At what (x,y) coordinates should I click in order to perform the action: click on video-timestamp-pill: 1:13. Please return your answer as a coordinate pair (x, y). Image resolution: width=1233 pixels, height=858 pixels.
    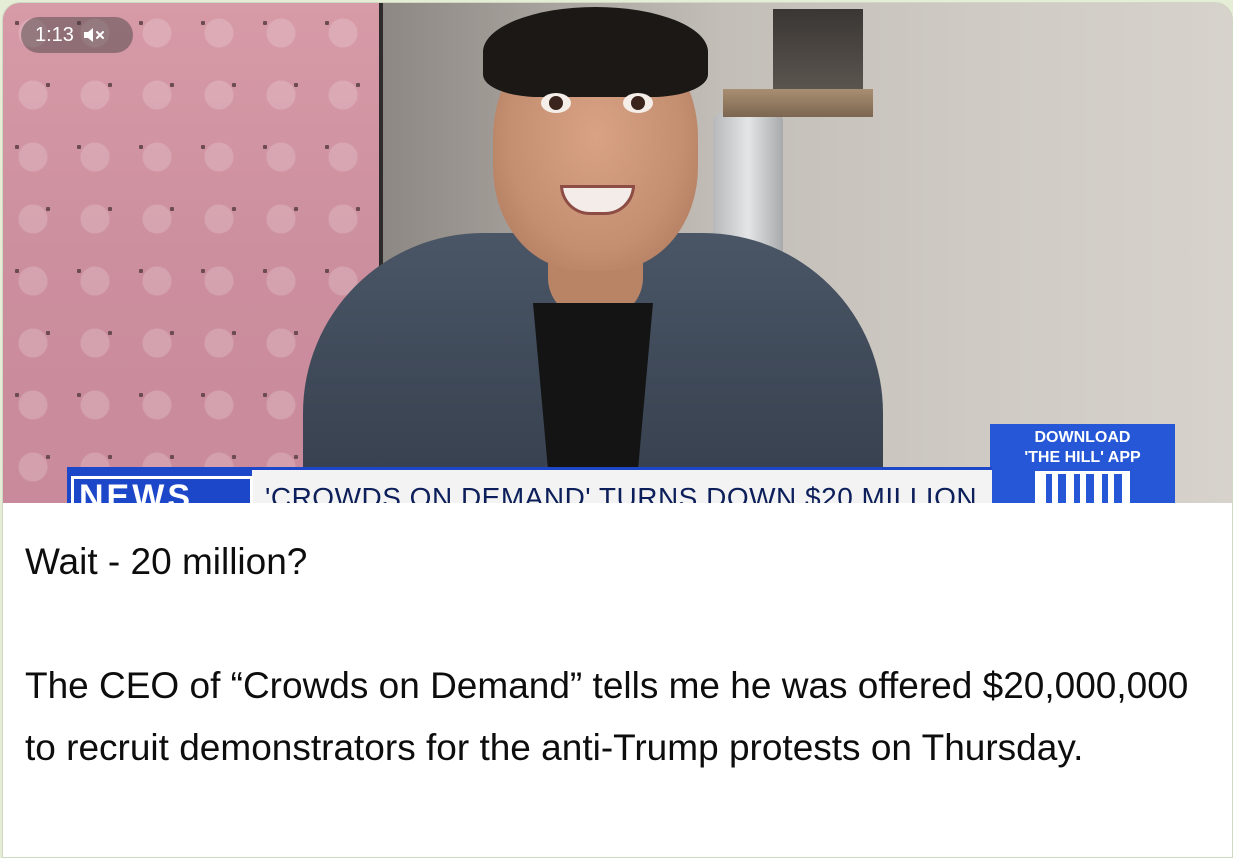
    Looking at the image, I should click on (77, 35).